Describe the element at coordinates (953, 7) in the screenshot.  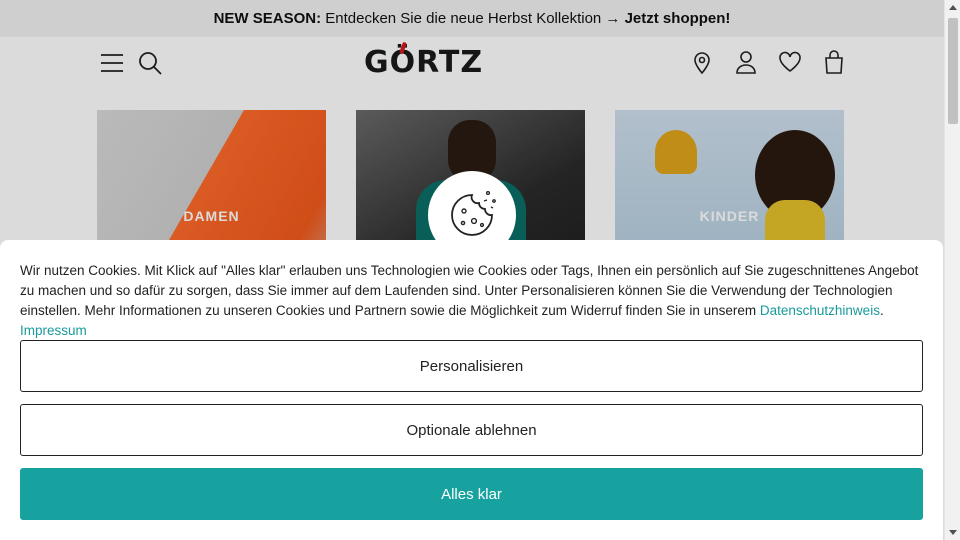
I see `scroll-up-arrow-icon` at that location.